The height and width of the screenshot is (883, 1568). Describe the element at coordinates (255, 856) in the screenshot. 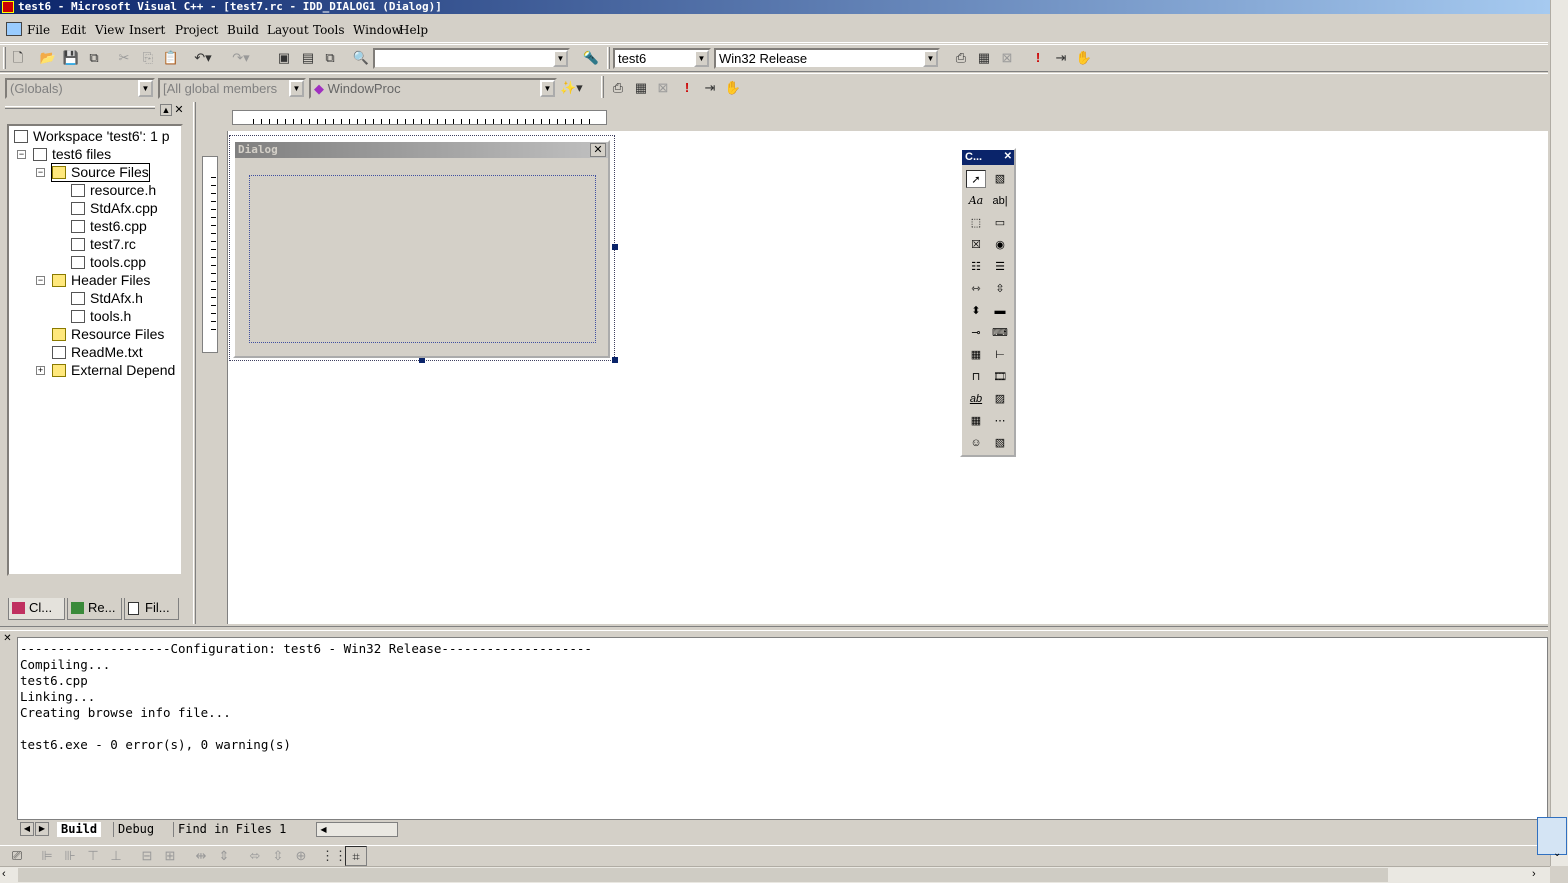

I see `same-width-icon: ⬄` at that location.